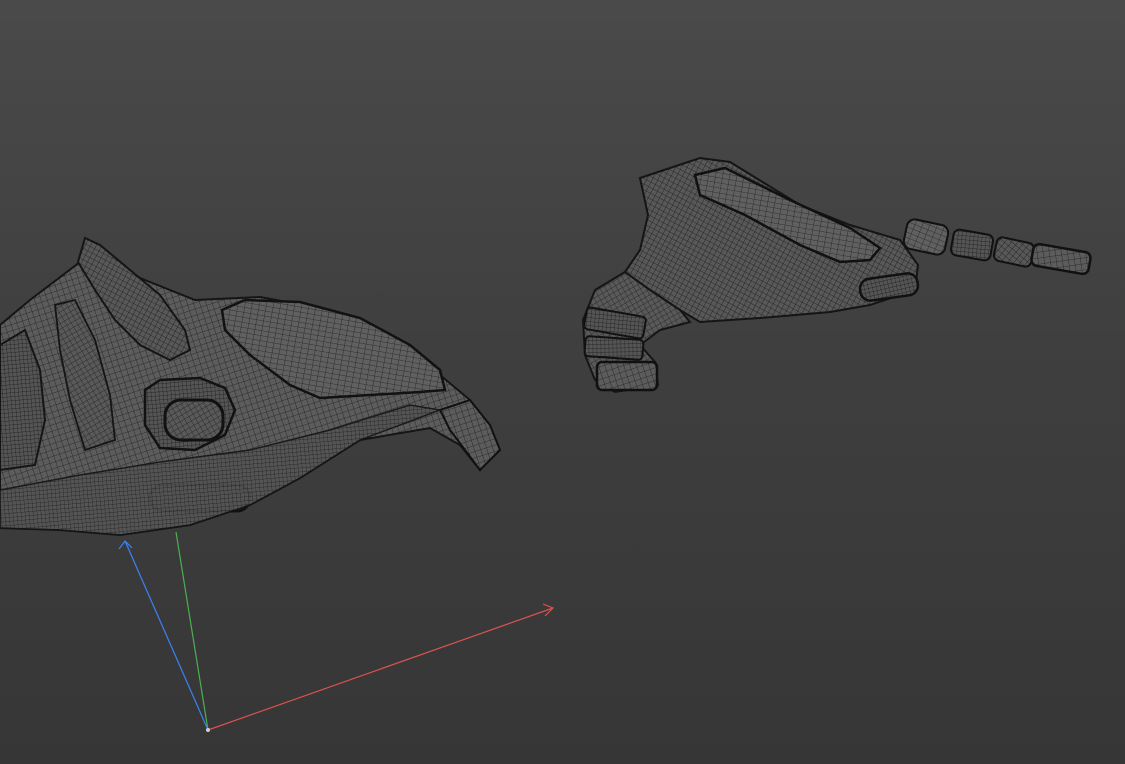  I want to click on small-mesh, so click(836, 275).